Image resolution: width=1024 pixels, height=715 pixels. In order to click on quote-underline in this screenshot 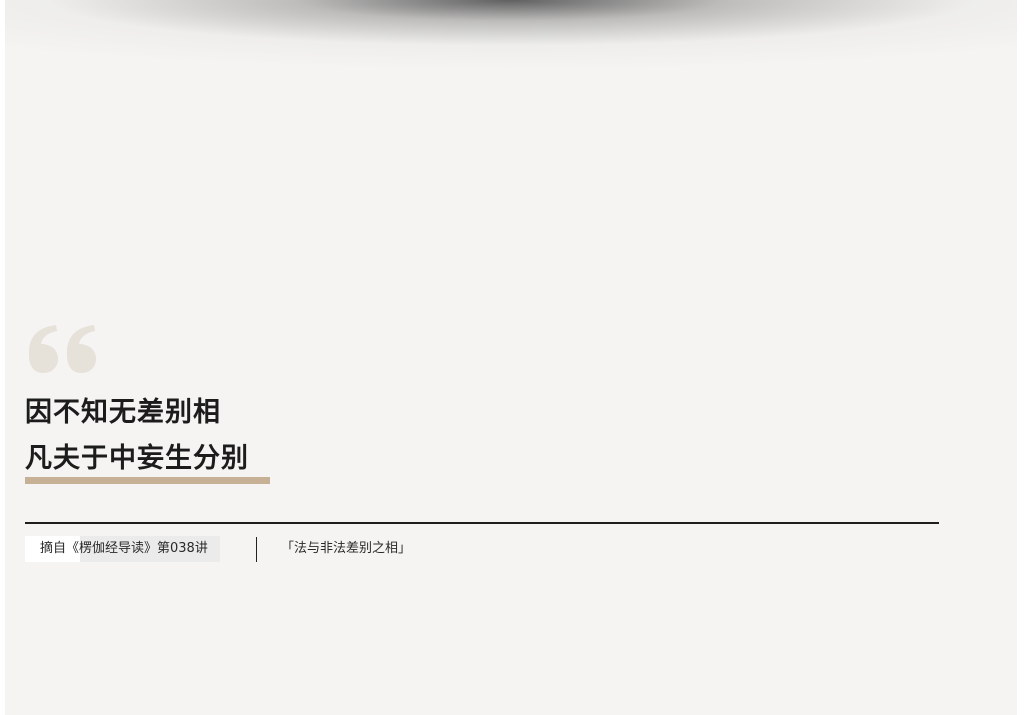, I will do `click(147, 480)`.